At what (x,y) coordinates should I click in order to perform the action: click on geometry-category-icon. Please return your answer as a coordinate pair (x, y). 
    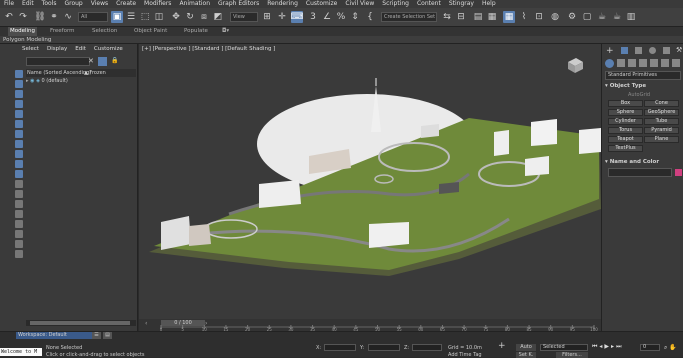
    Looking at the image, I should click on (609, 63).